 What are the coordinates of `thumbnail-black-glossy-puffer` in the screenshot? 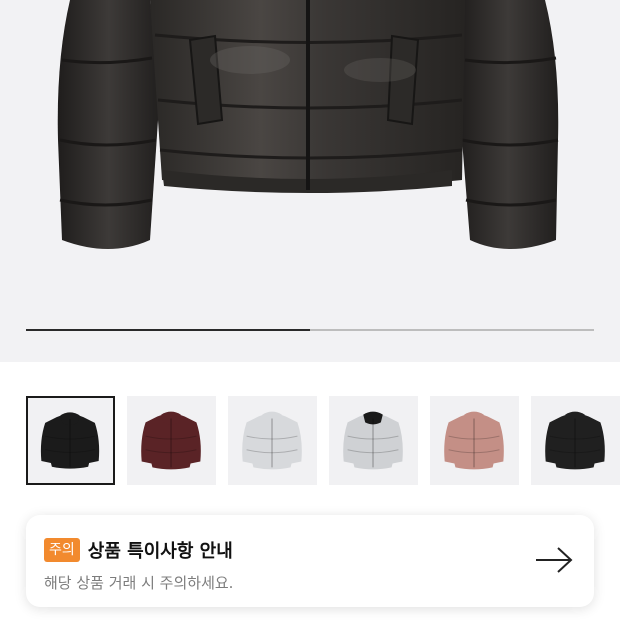 It's located at (70, 440).